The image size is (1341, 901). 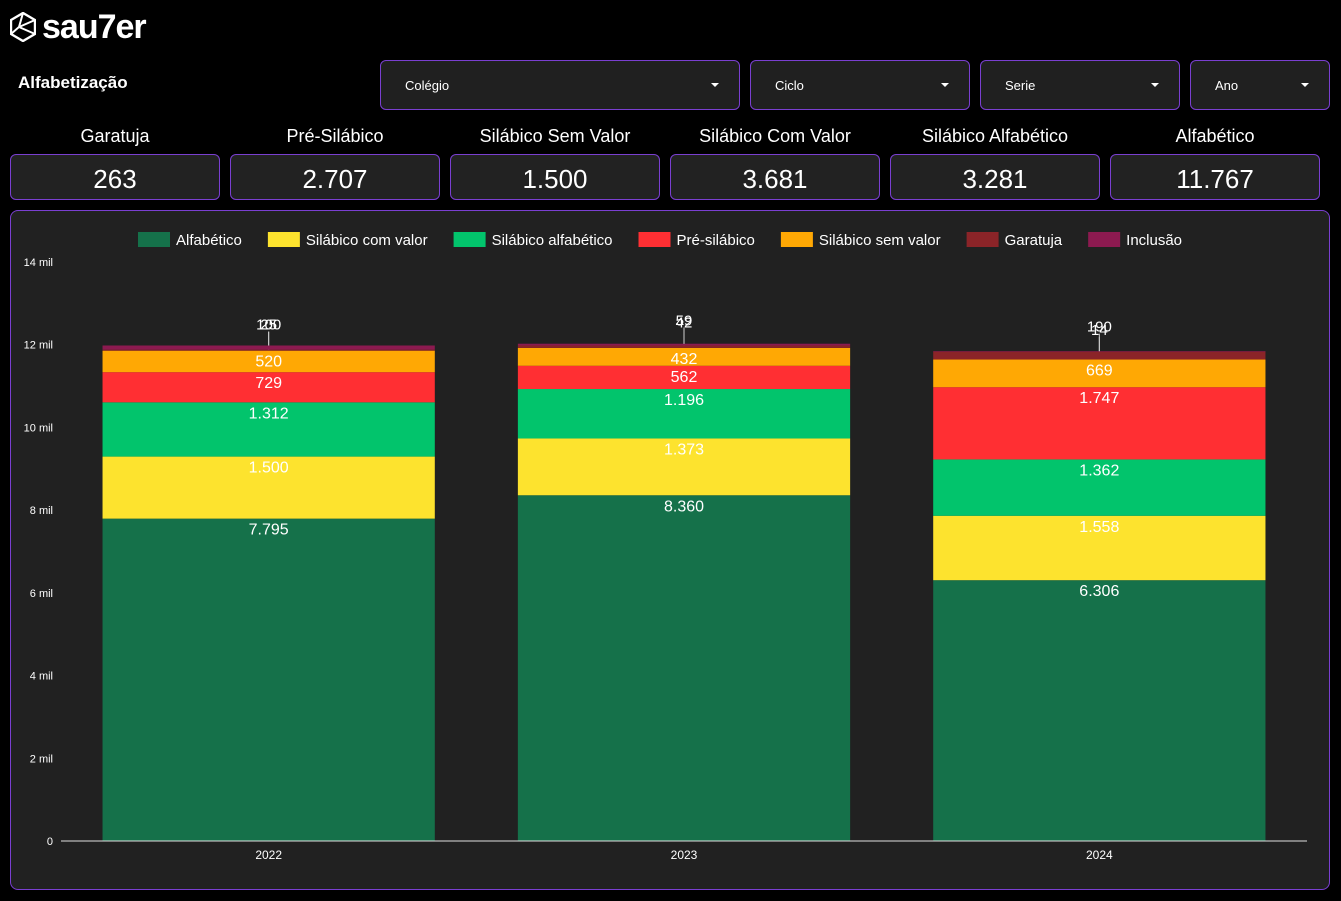 I want to click on data-label: 1.500, so click(x=269, y=468).